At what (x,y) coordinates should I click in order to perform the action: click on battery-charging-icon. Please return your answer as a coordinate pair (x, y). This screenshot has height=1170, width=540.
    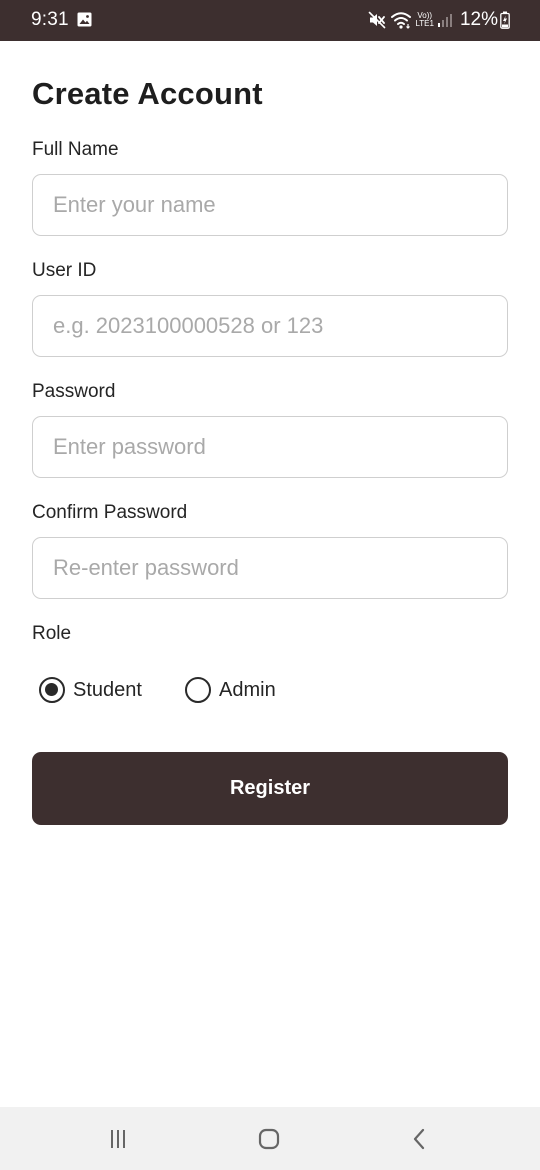
    Looking at the image, I should click on (505, 20).